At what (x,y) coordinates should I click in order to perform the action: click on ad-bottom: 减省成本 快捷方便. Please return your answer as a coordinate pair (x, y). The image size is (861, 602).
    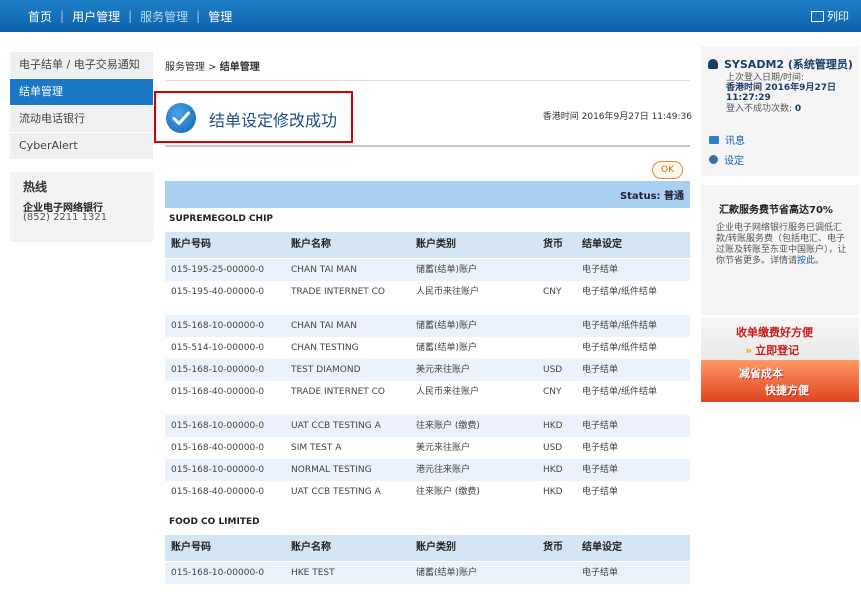
    Looking at the image, I should click on (780, 381).